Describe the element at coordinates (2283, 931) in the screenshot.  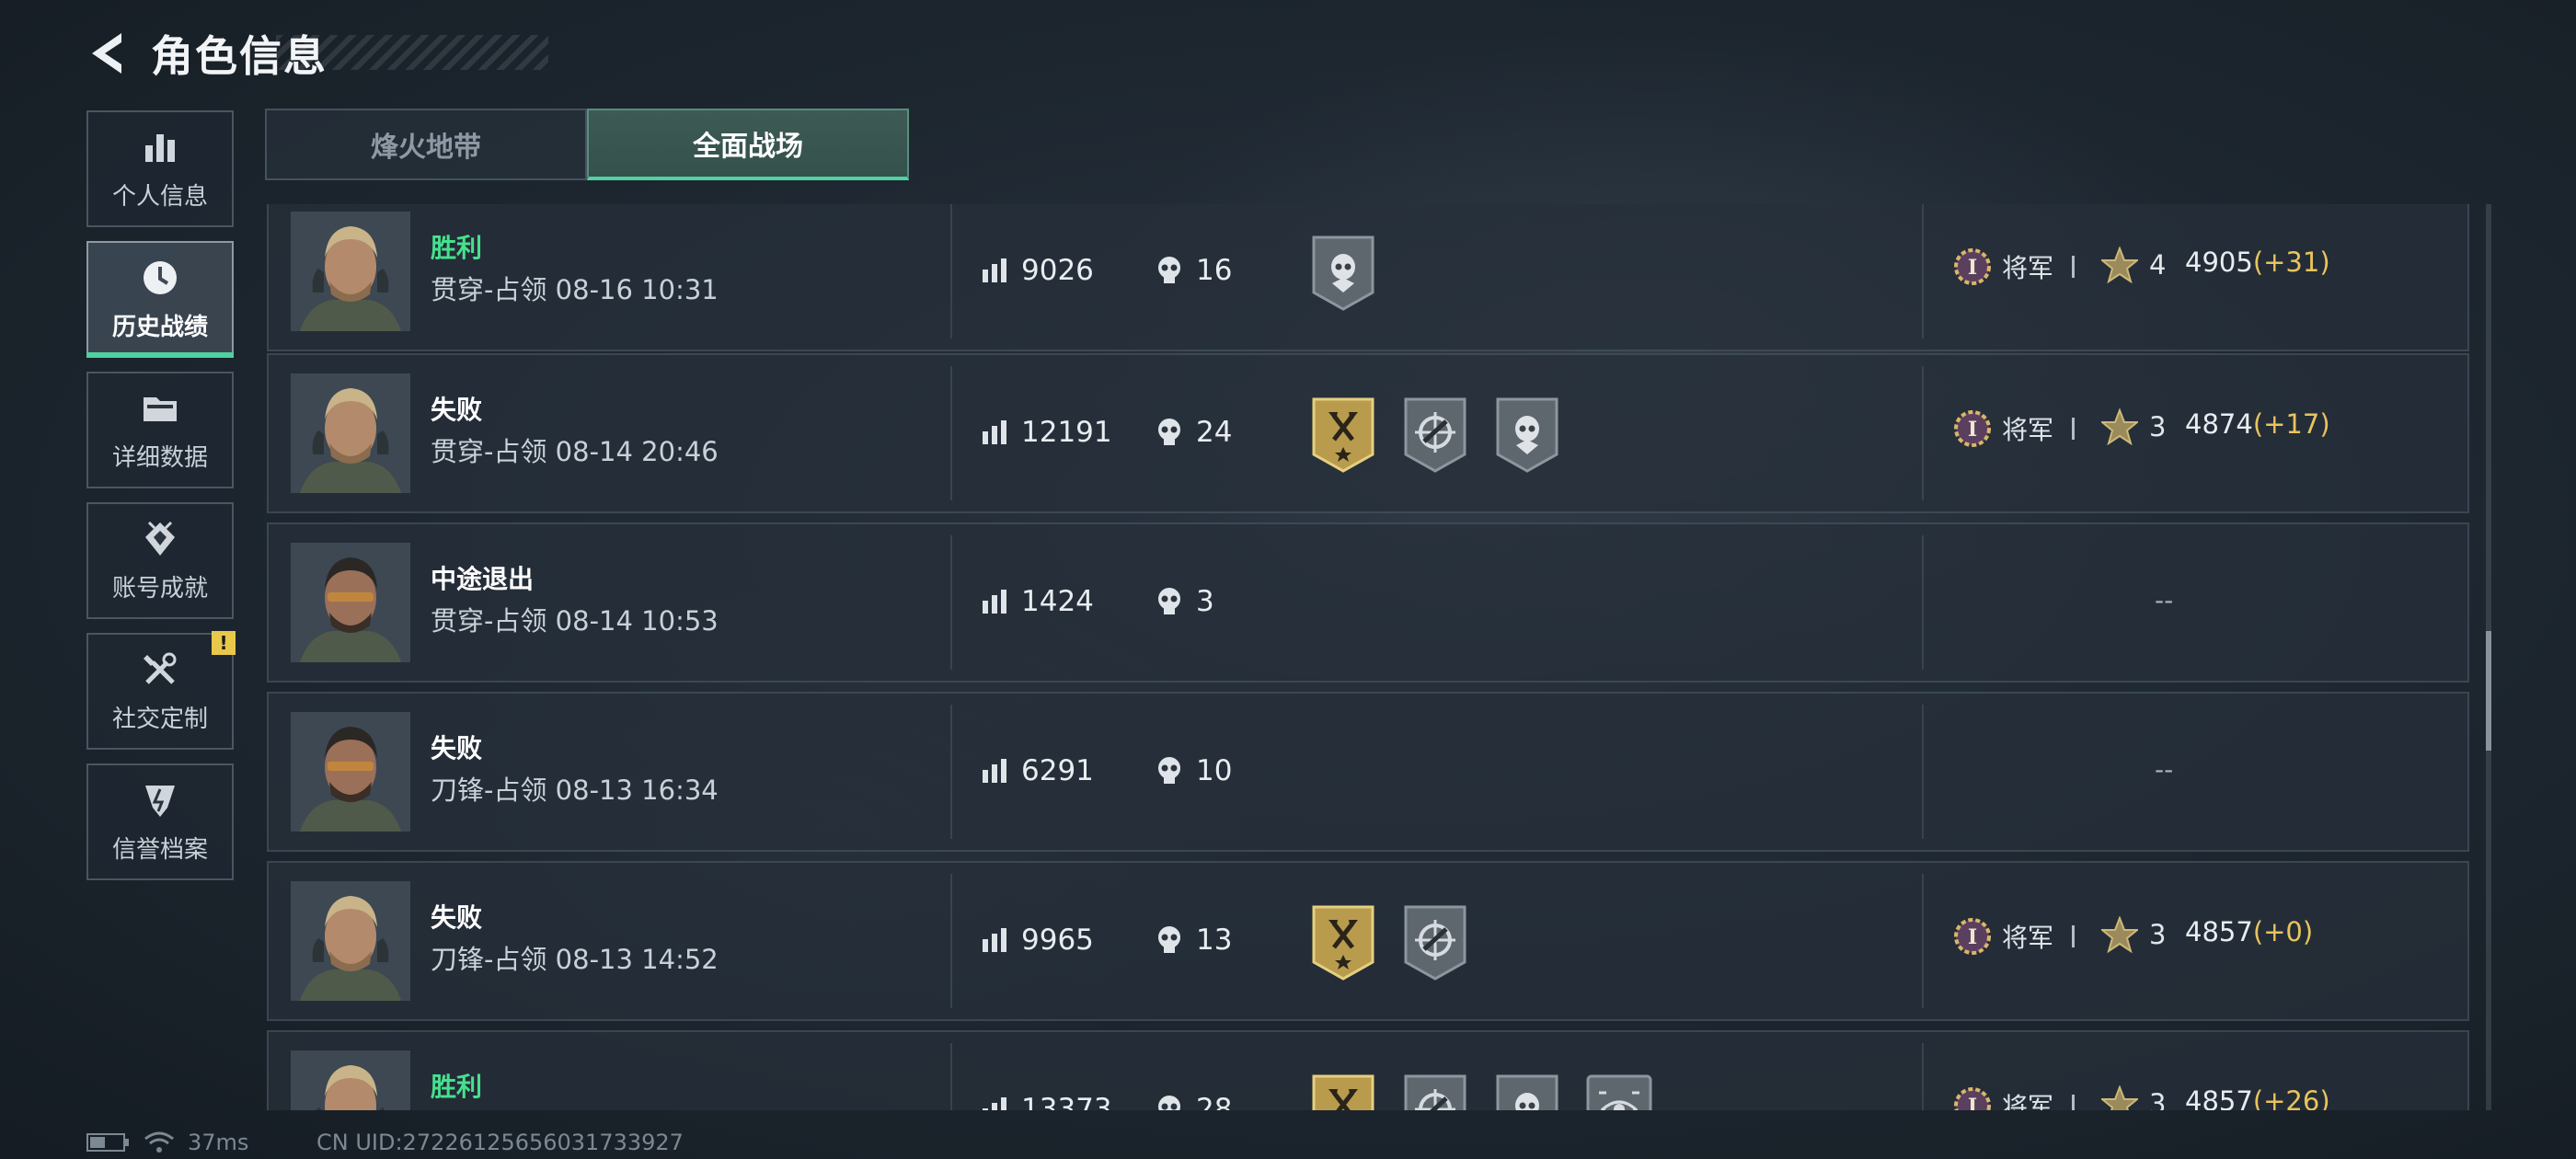
I see `points-delta: (+0)` at that location.